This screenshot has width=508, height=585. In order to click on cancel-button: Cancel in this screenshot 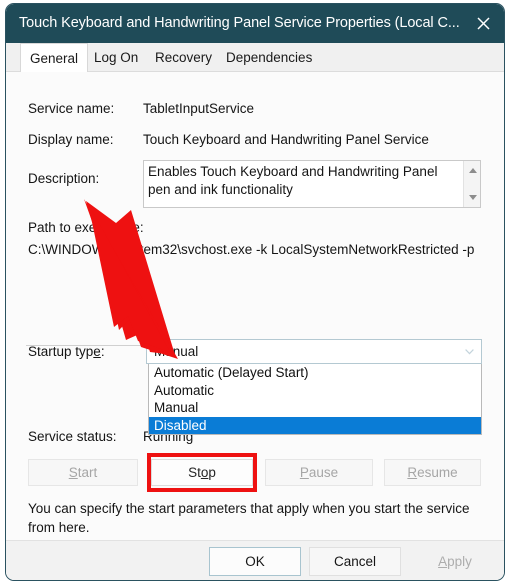, I will do `click(355, 561)`.